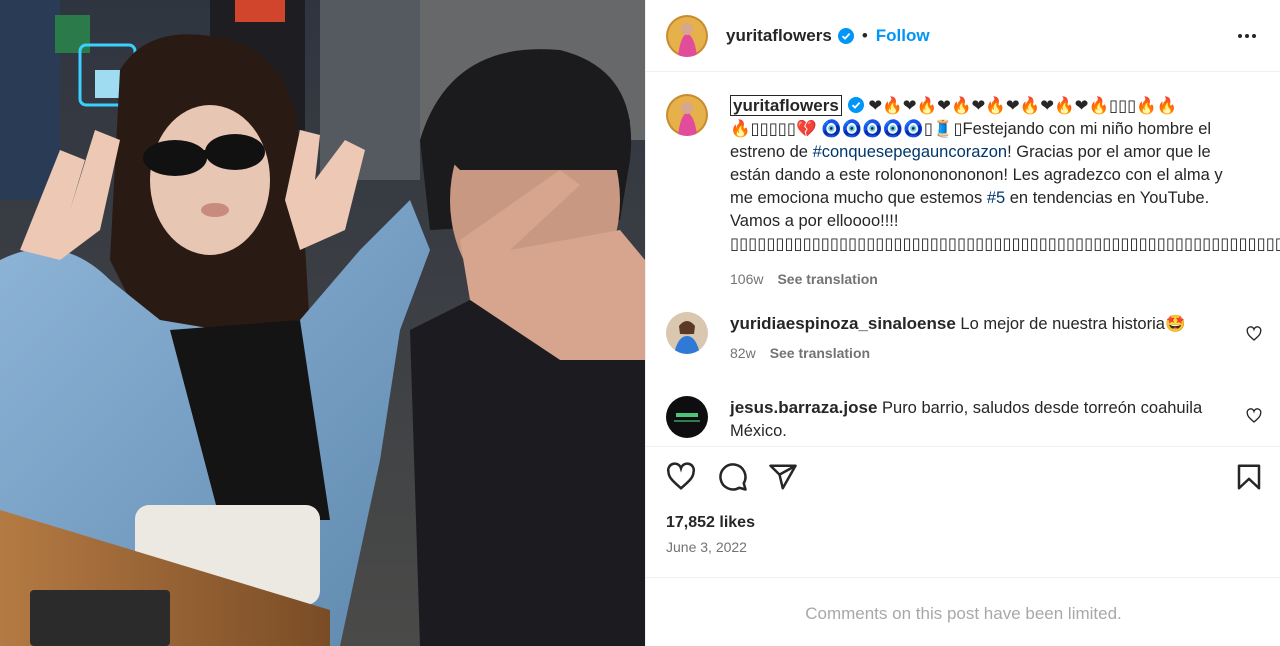 This screenshot has height=646, width=1280. Describe the element at coordinates (743, 353) in the screenshot. I see `comment-age: 82w` at that location.